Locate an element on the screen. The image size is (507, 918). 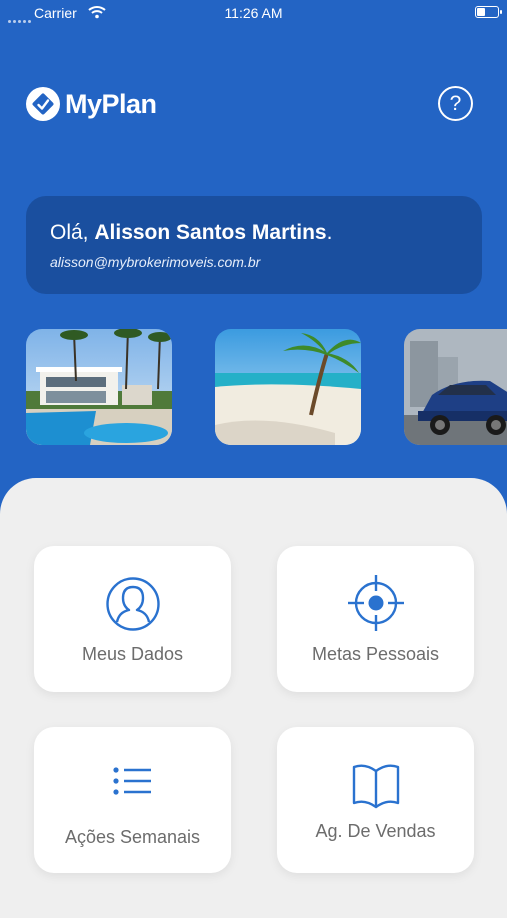
app-logo: MyPlan is located at coordinates (91, 104).